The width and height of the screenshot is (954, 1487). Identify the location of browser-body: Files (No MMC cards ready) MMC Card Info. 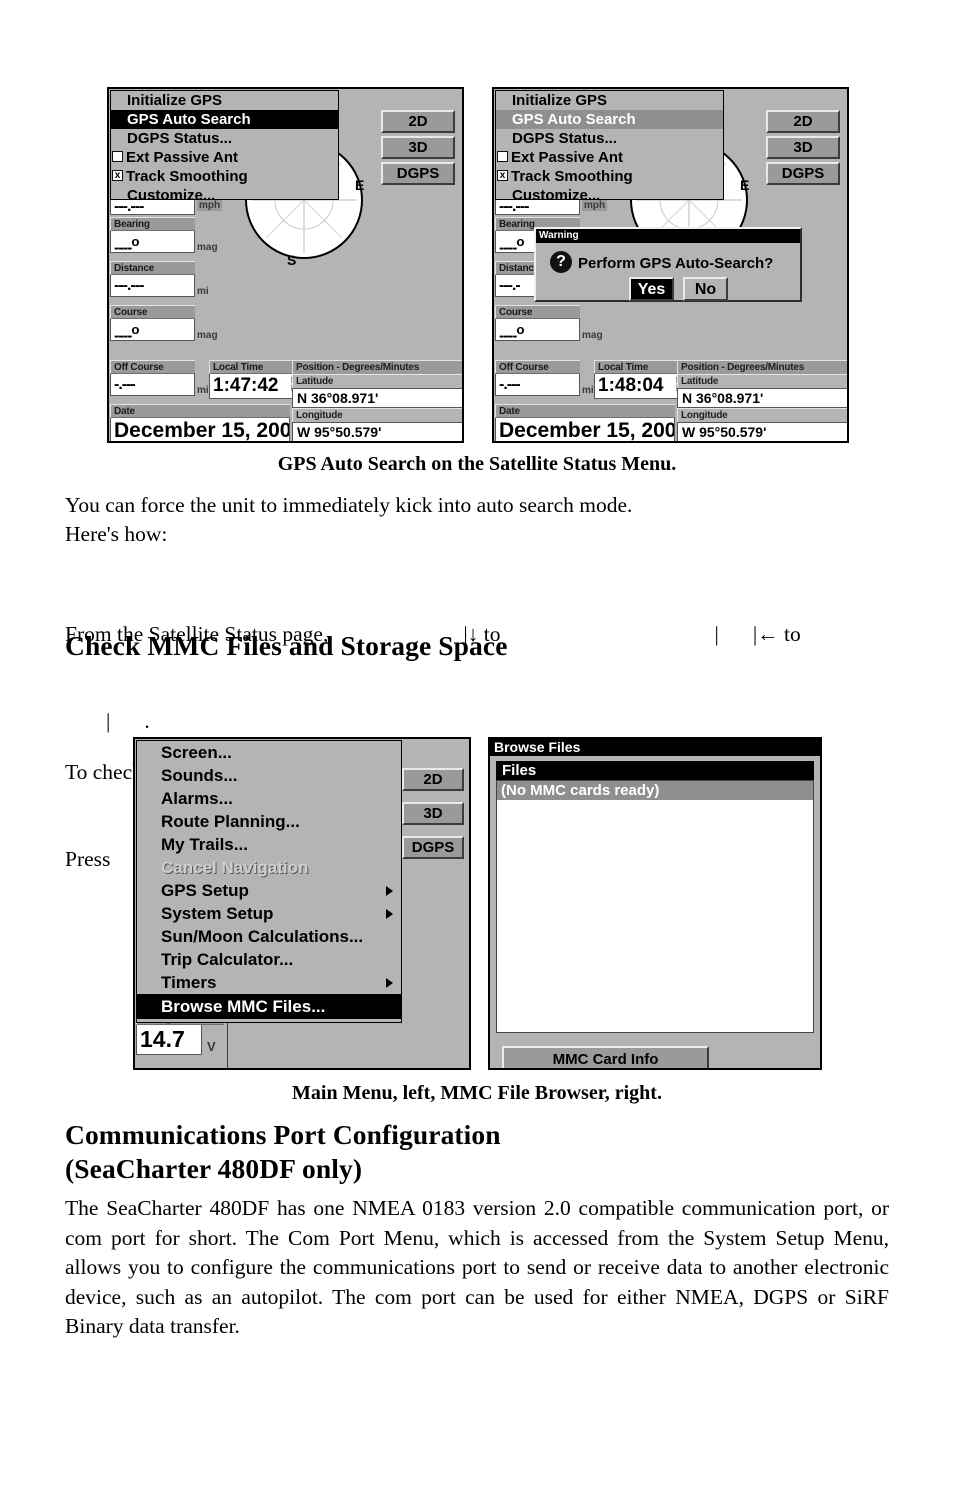
(655, 914).